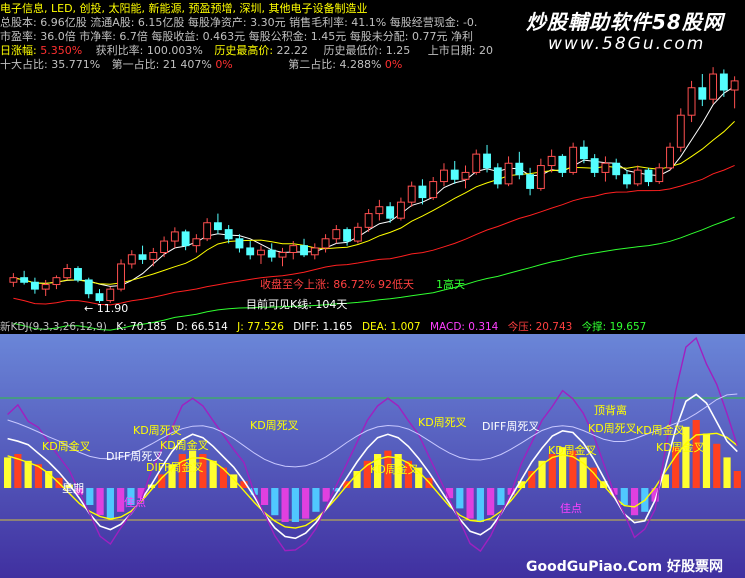 This screenshot has width=745, height=578. Describe the element at coordinates (292, 50) in the screenshot. I see `hist-high-value: 22.22` at that location.